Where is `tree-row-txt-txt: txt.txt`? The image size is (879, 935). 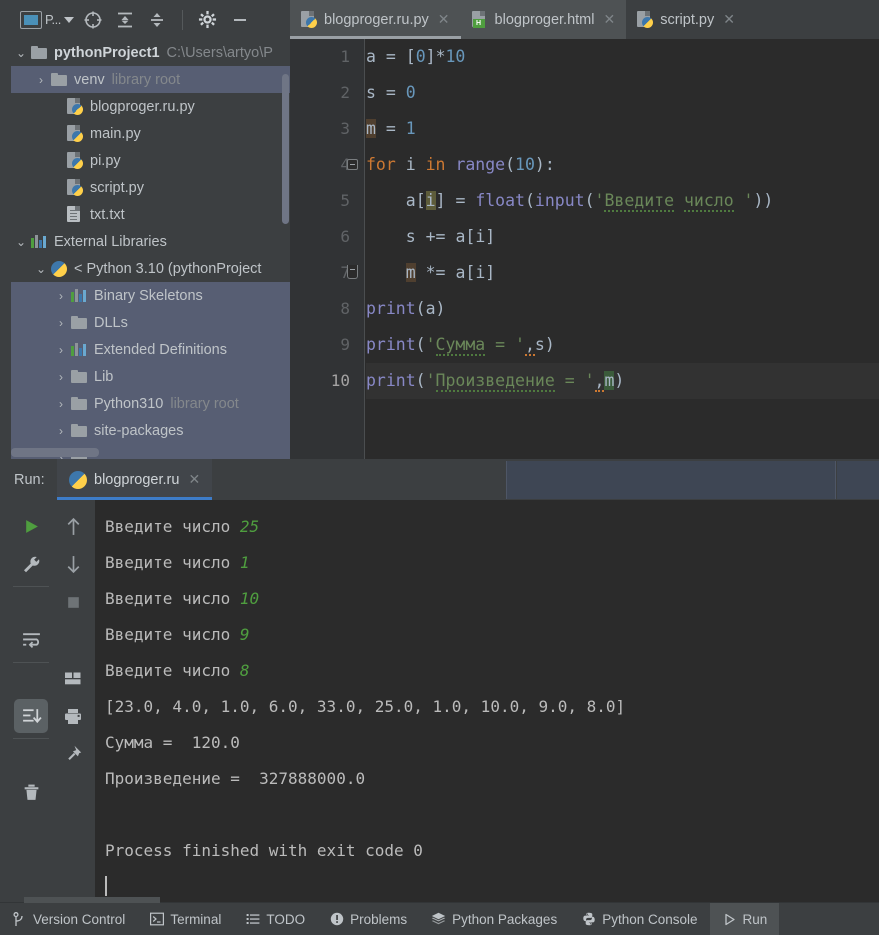 tree-row-txt-txt: txt.txt is located at coordinates (150, 214).